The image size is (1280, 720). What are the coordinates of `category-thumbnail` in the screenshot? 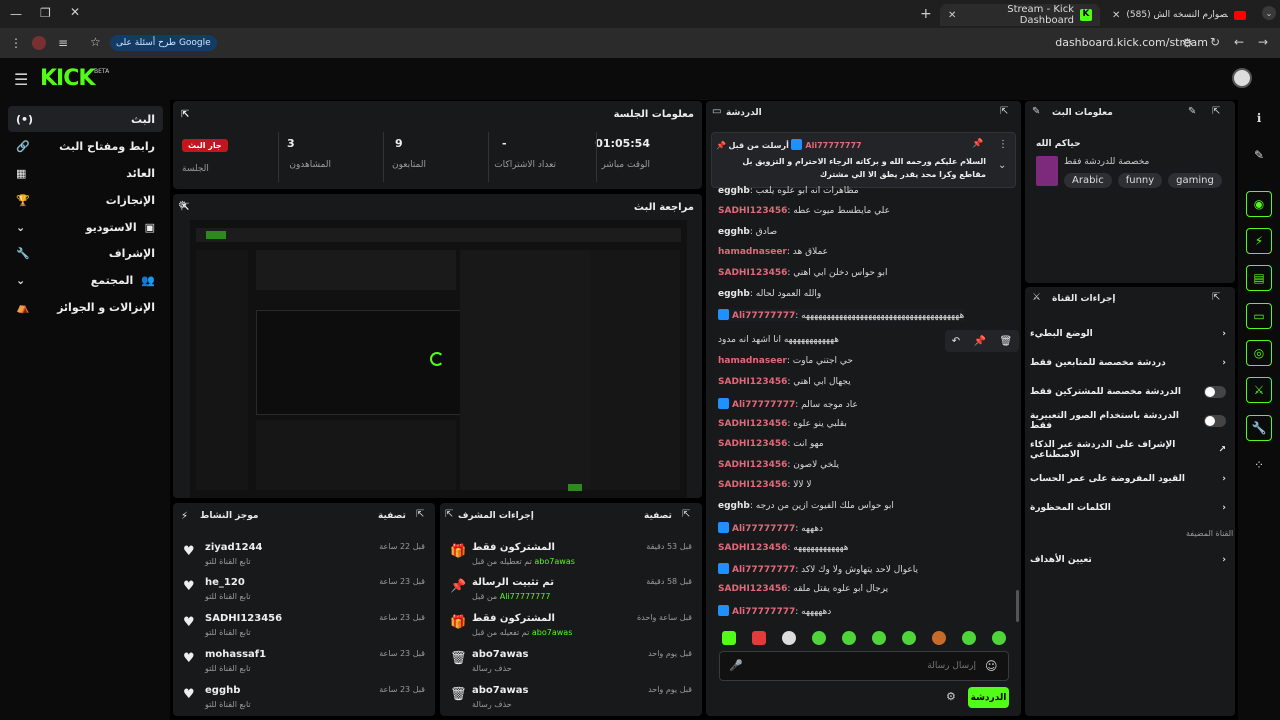 It's located at (1047, 171).